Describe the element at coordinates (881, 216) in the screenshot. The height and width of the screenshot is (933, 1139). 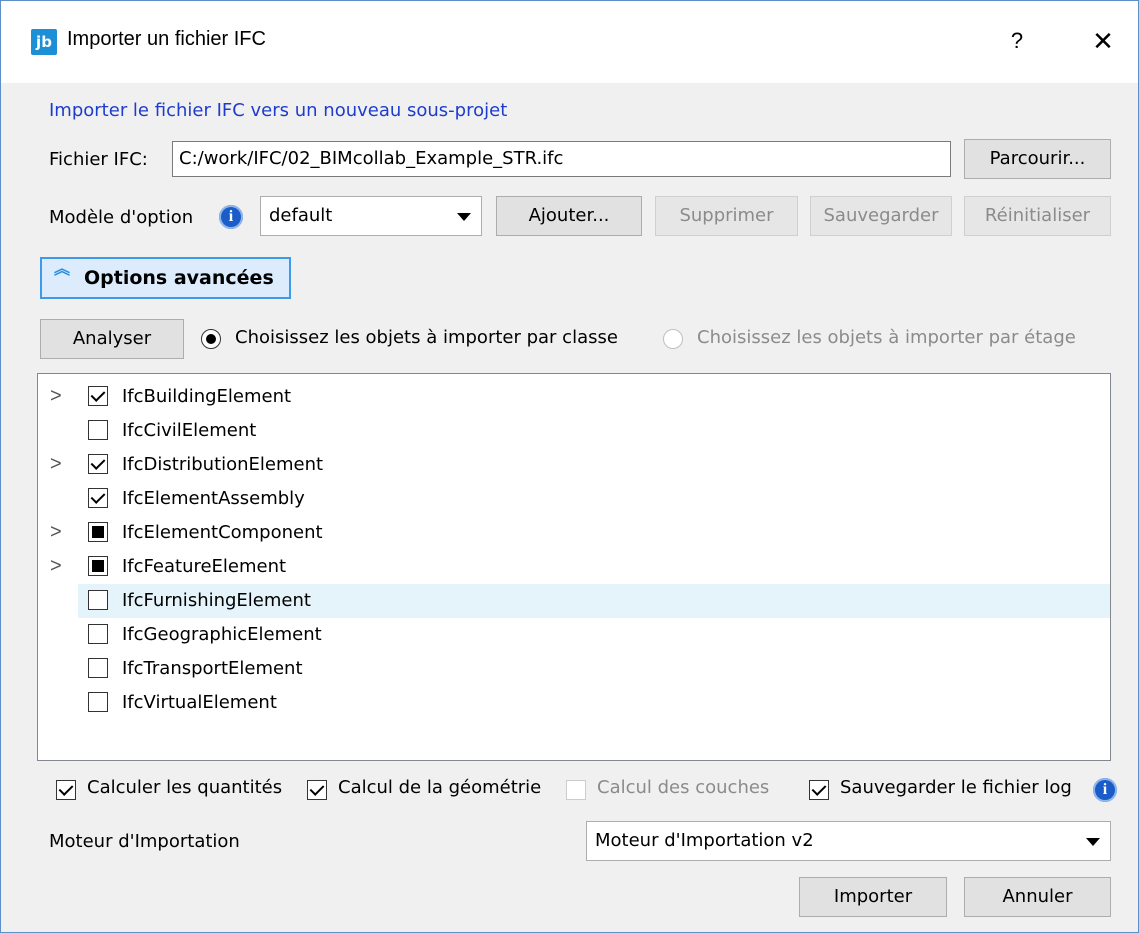
I see `save-option-button: Sauvegarder` at that location.